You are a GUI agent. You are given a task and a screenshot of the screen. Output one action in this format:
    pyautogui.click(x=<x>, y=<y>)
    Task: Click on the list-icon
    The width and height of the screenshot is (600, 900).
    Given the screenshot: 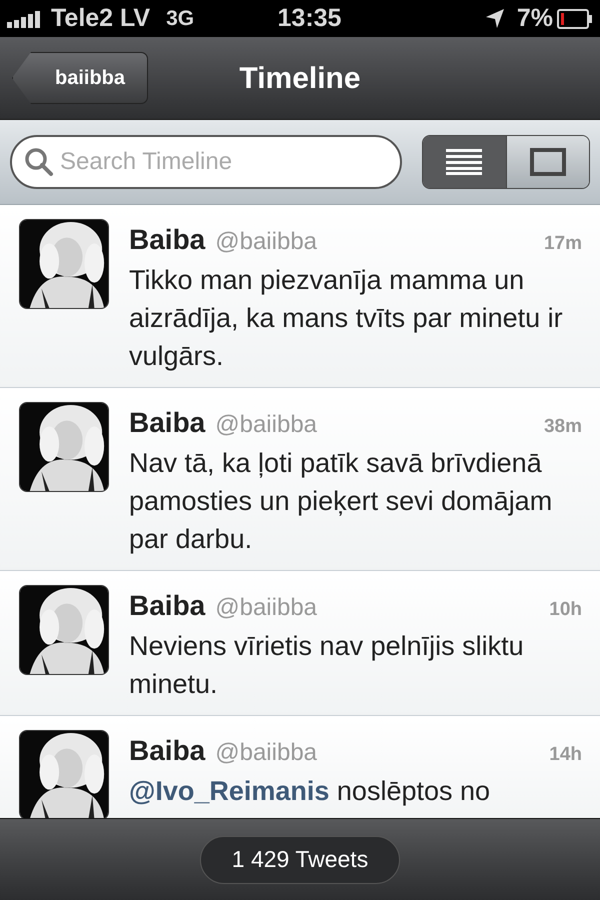 What is the action you would take?
    pyautogui.click(x=464, y=162)
    